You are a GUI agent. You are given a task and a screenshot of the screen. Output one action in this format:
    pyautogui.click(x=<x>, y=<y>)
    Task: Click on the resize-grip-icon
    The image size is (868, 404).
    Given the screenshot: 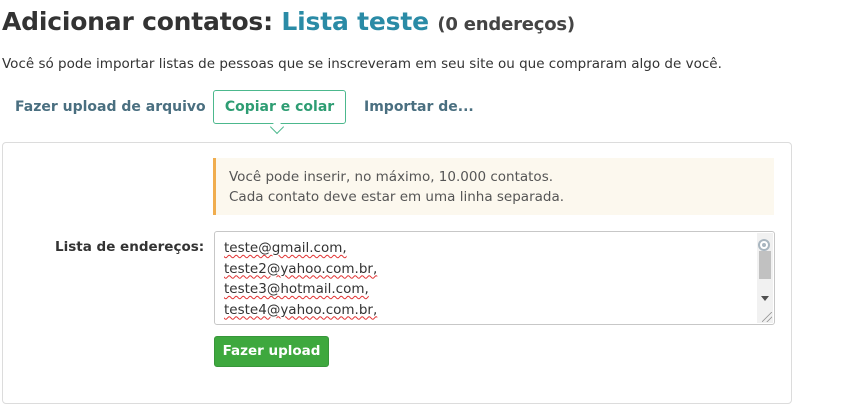 What is the action you would take?
    pyautogui.click(x=767, y=317)
    